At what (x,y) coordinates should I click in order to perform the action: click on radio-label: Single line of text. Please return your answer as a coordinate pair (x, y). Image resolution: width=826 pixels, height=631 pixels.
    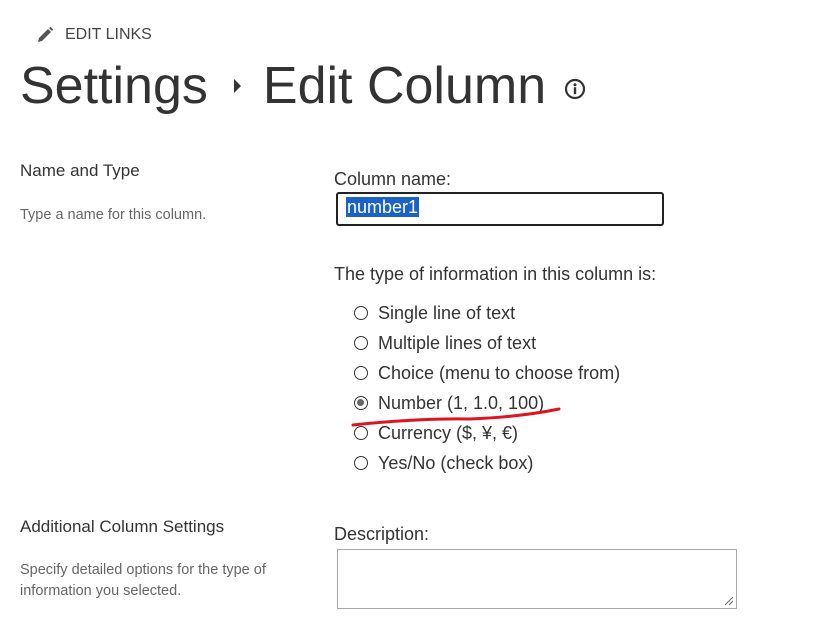
    Looking at the image, I should click on (447, 312).